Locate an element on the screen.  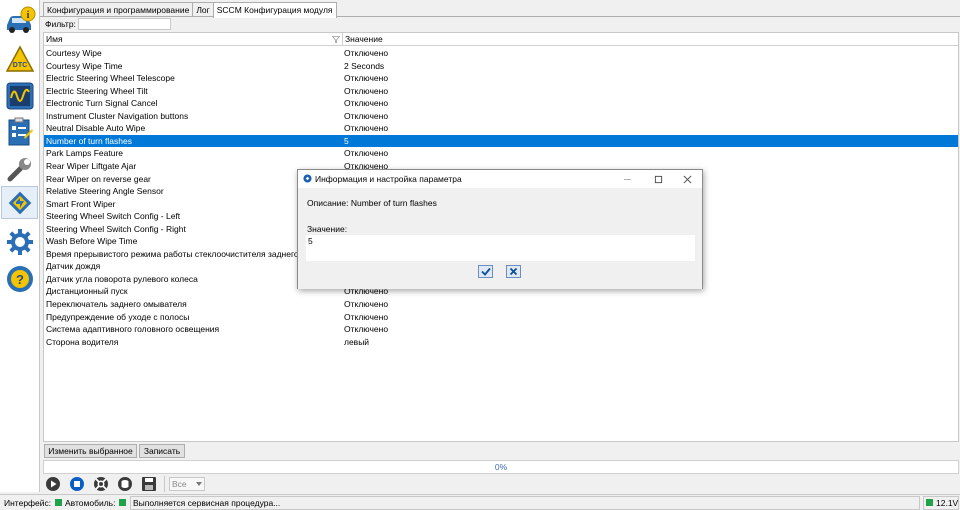
lifebuoy-icon is located at coordinates (101, 484).